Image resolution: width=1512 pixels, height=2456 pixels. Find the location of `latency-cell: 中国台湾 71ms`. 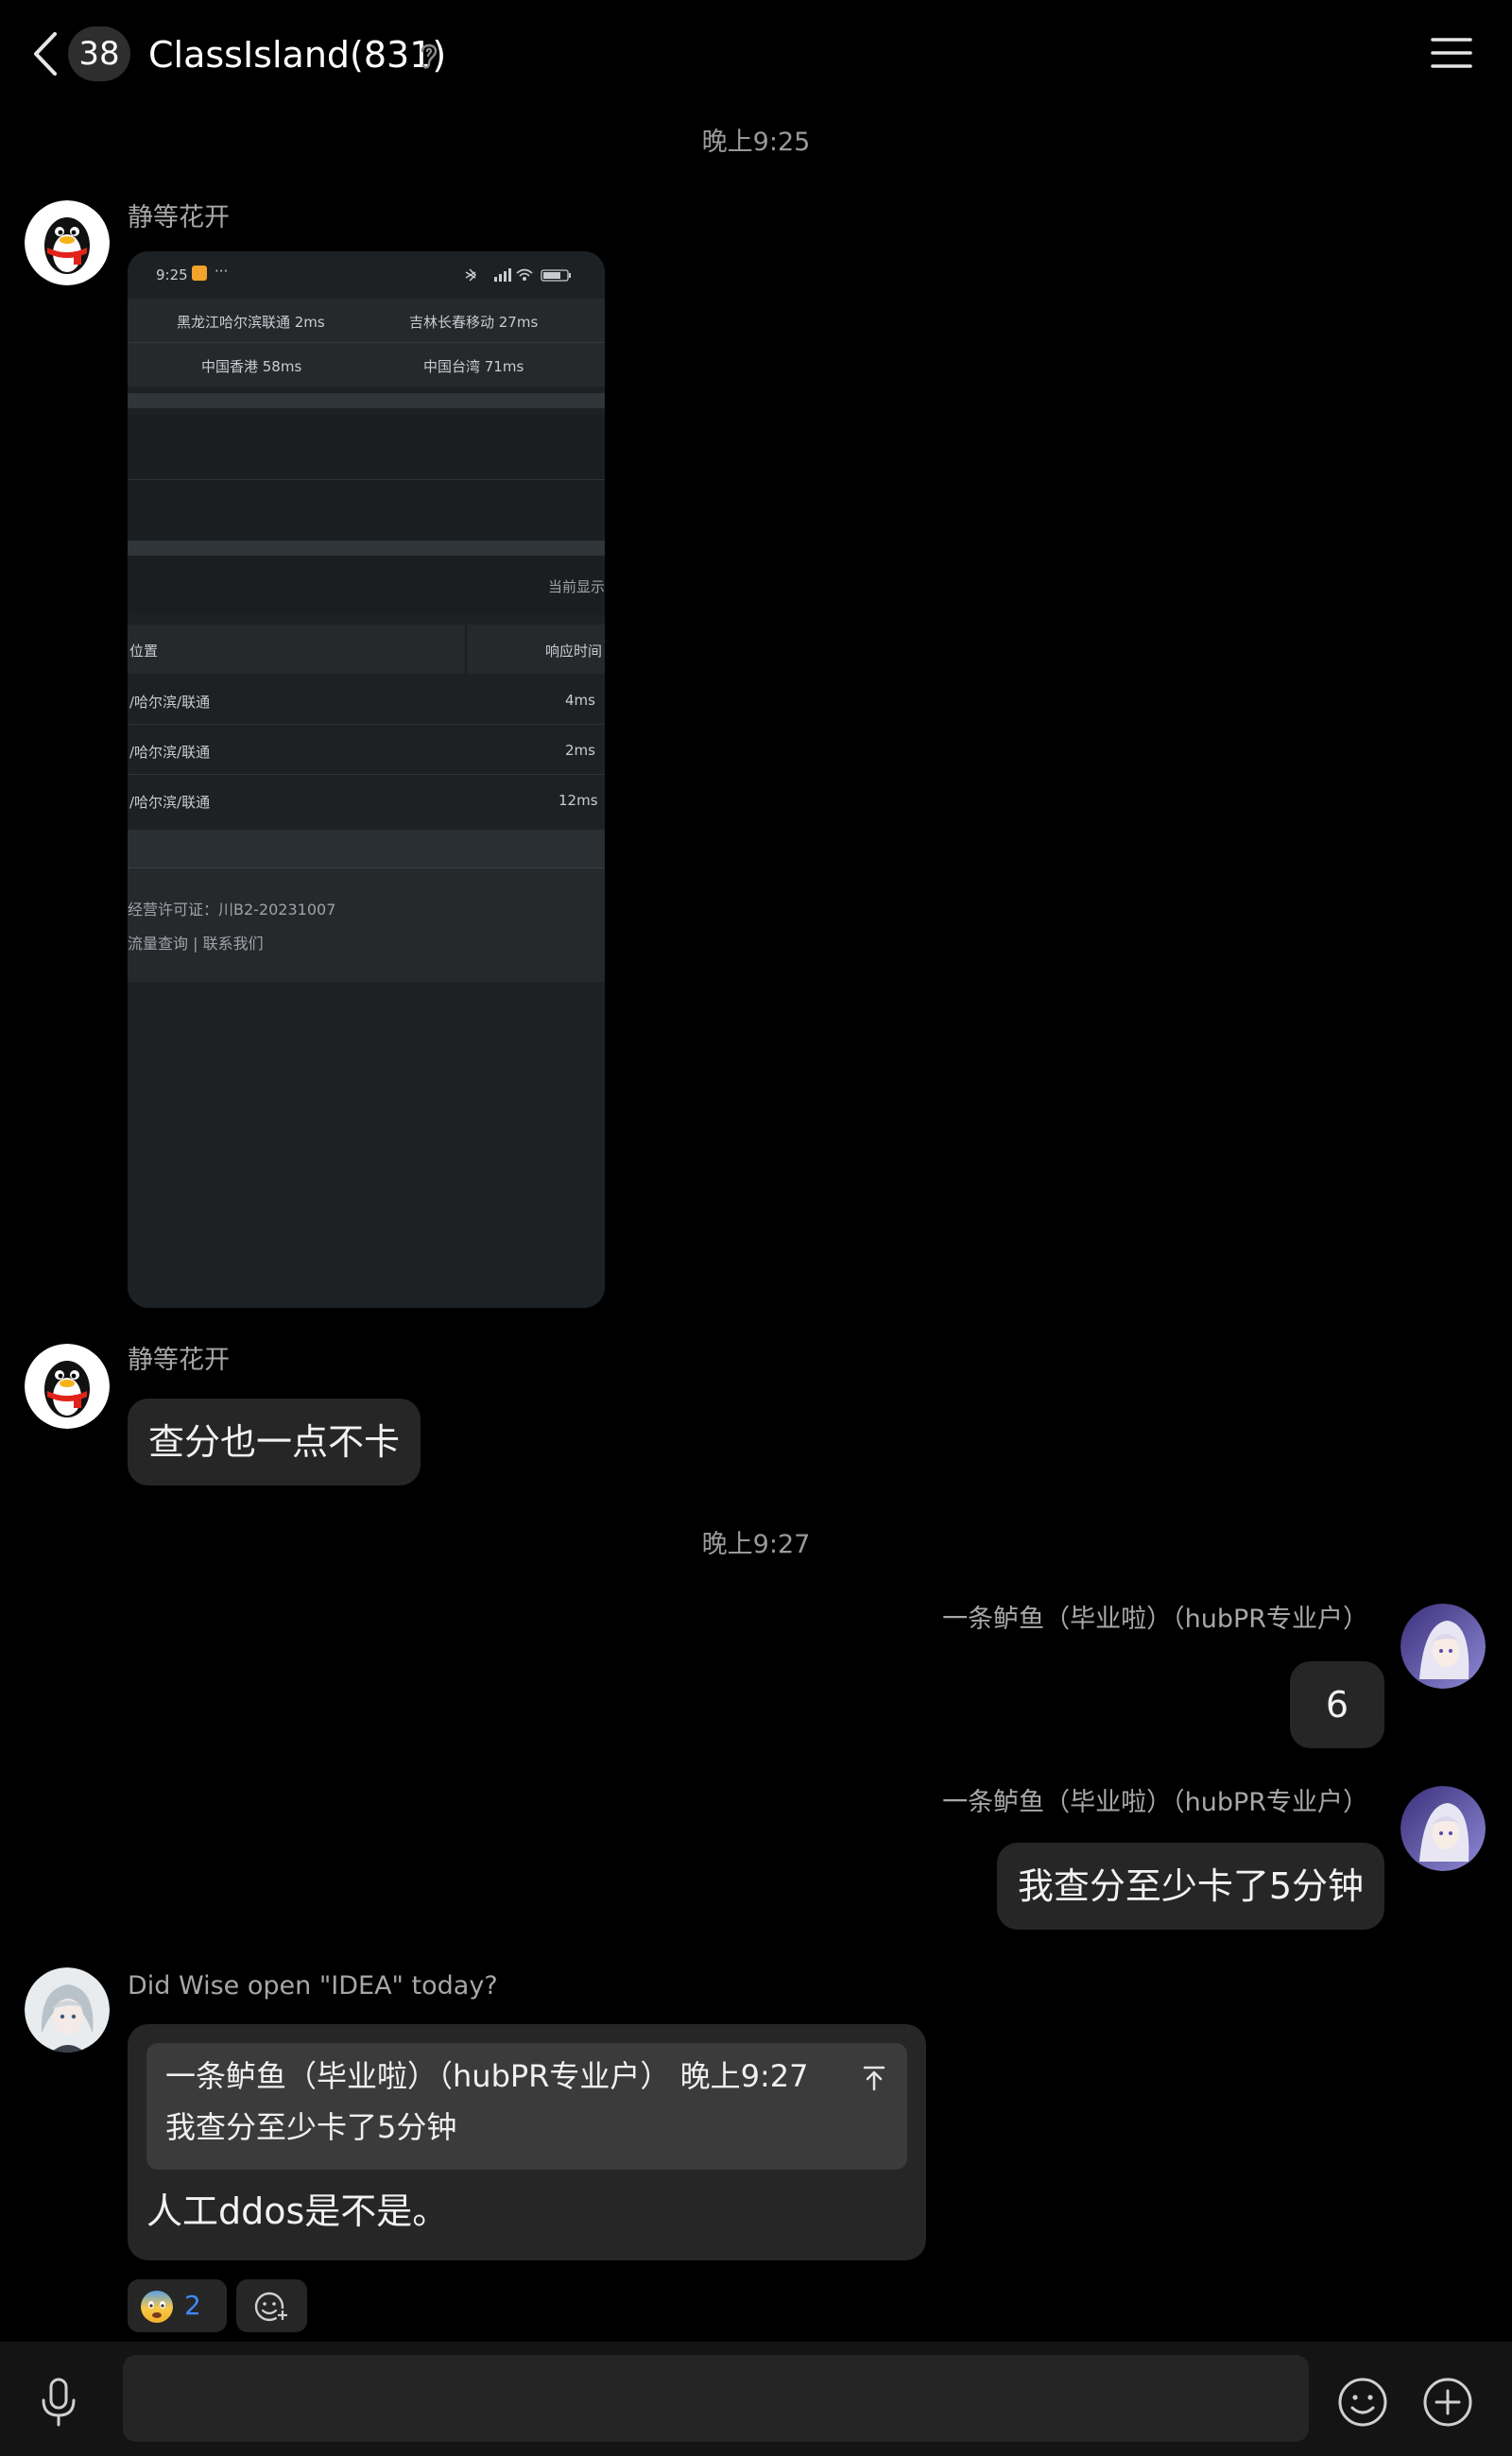

latency-cell: 中国台湾 71ms is located at coordinates (473, 366).